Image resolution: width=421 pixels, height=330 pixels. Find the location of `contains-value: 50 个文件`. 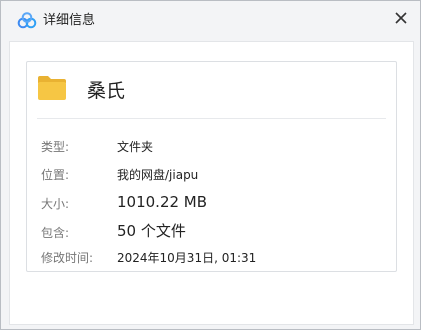

contains-value: 50 个文件 is located at coordinates (151, 231).